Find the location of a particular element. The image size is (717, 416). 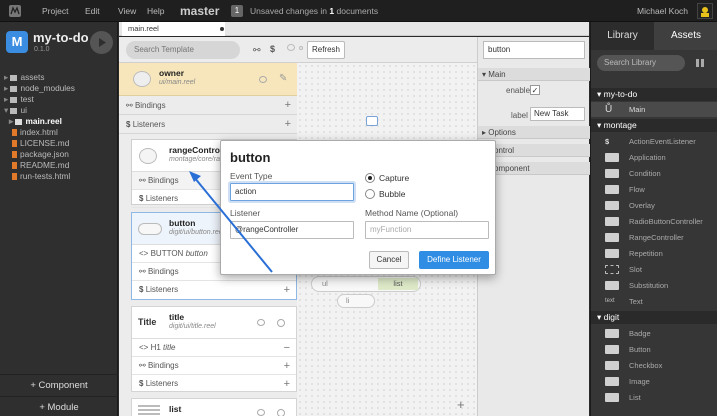

range-controller-icon is located at coordinates (612, 237).